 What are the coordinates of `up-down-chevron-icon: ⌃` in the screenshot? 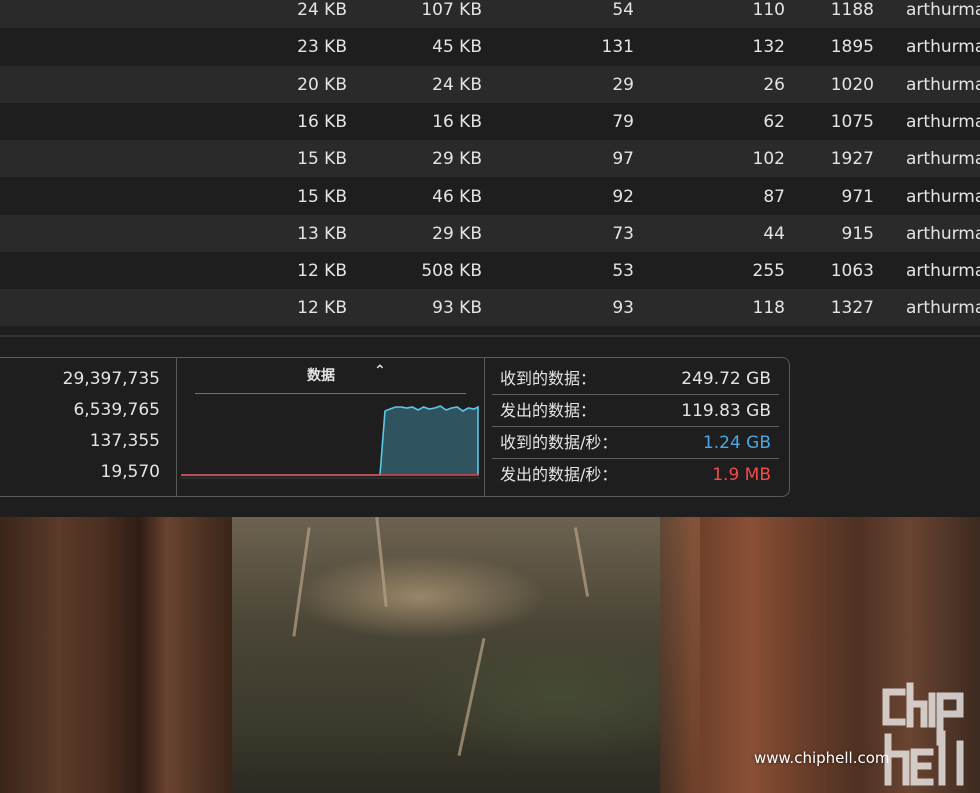 It's located at (380, 371).